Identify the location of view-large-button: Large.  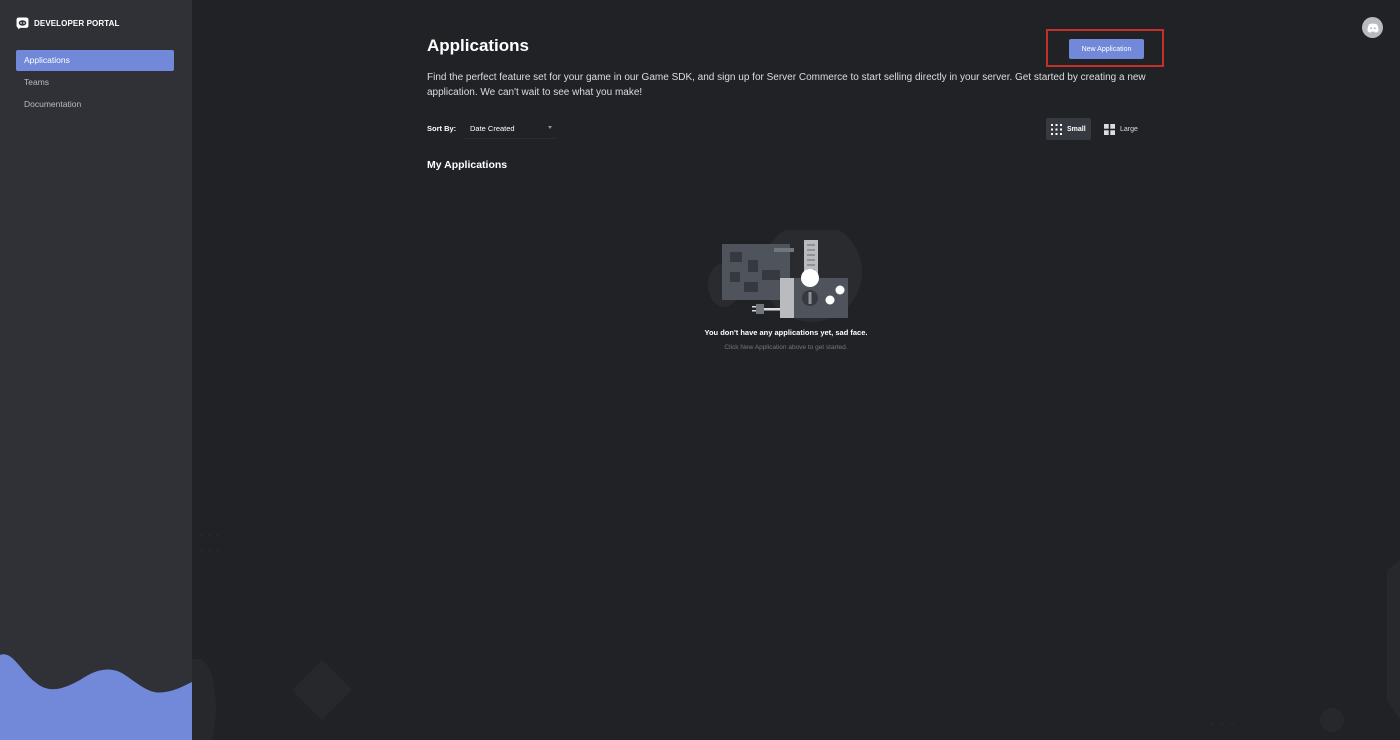
(1121, 129).